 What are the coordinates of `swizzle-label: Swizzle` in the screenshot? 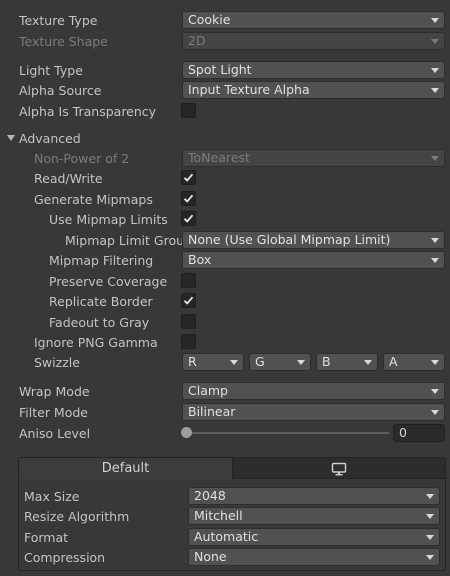 It's located at (57, 362).